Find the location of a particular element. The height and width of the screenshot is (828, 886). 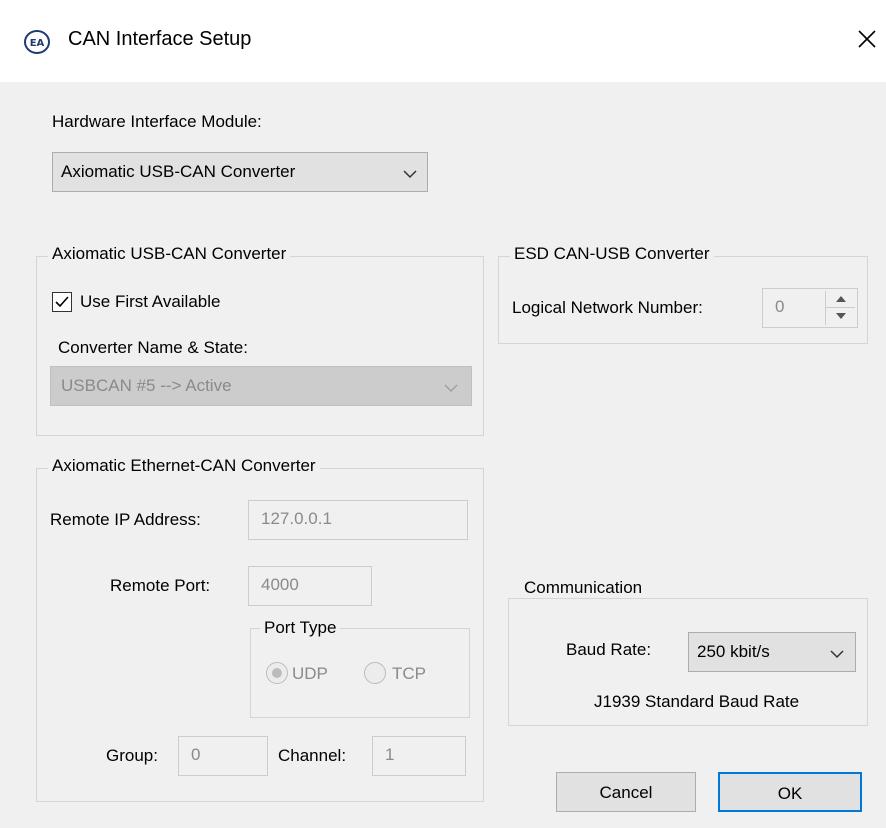

converter-select-value: USBCAN #5 --> Active is located at coordinates (146, 385).